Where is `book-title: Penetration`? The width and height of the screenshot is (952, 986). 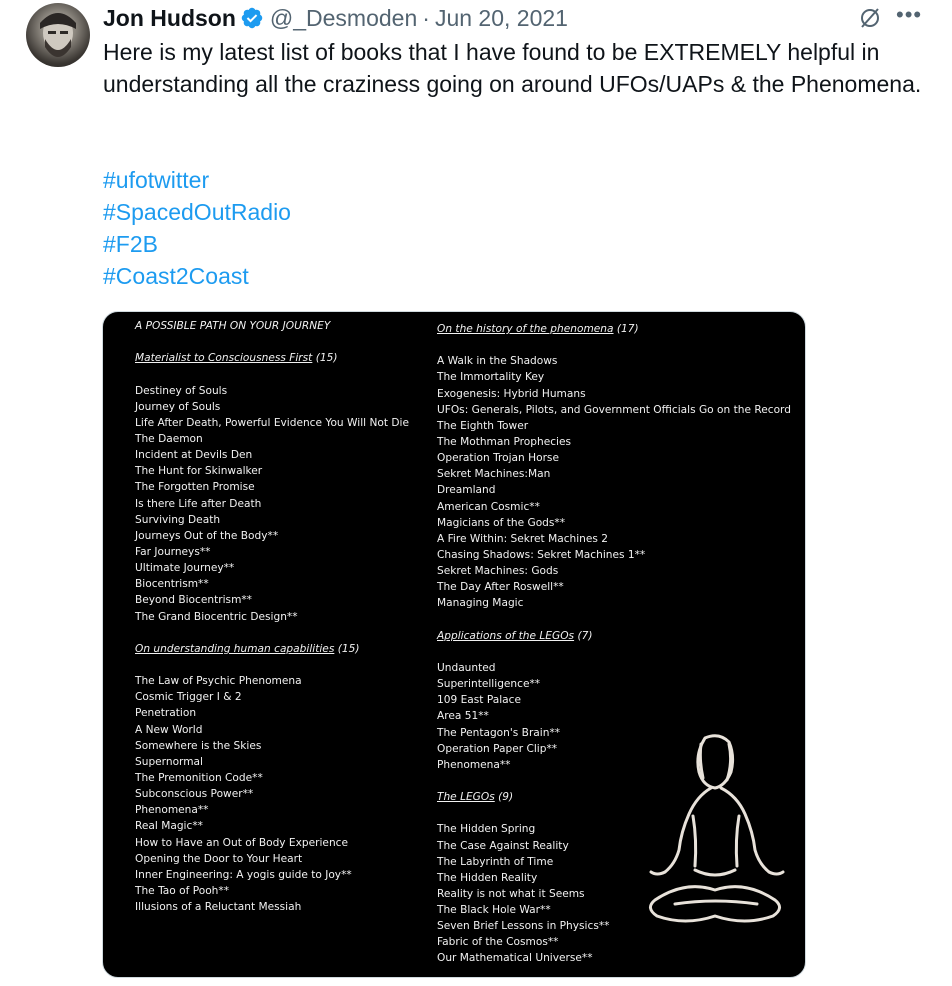 book-title: Penetration is located at coordinates (166, 713).